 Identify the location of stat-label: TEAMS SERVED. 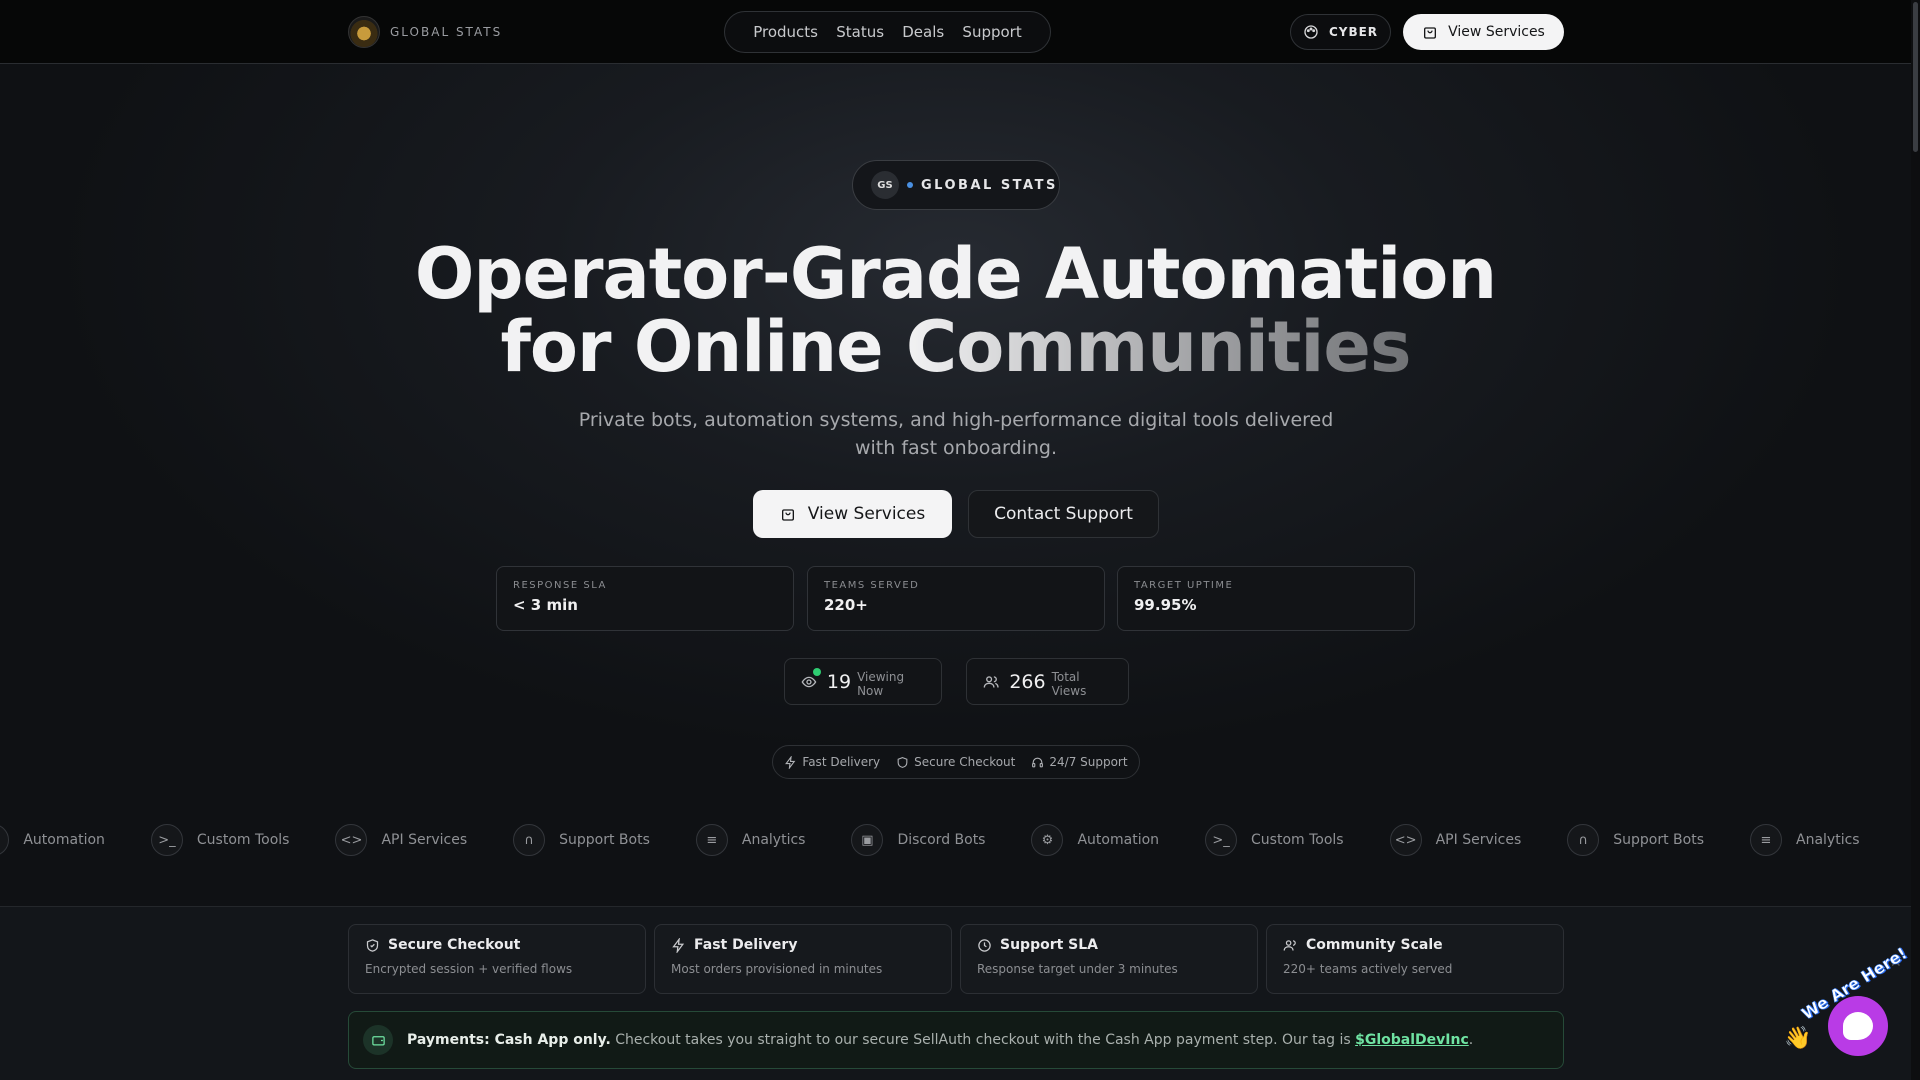
(872, 585).